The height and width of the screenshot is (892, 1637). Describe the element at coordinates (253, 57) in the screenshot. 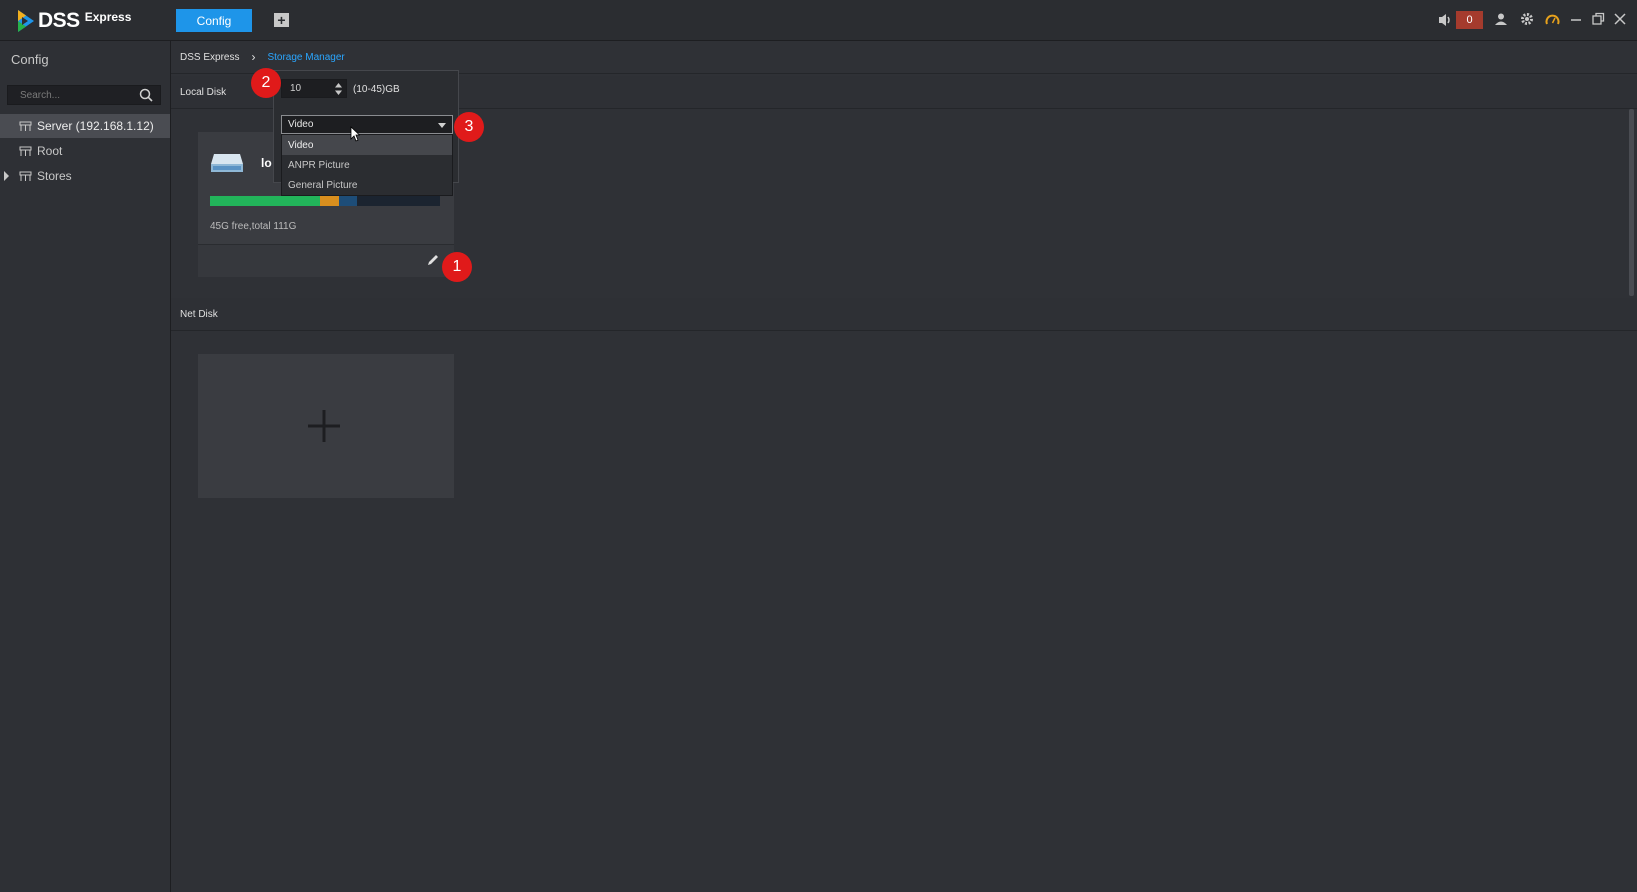

I see `chevron-right-icon: ›` at that location.